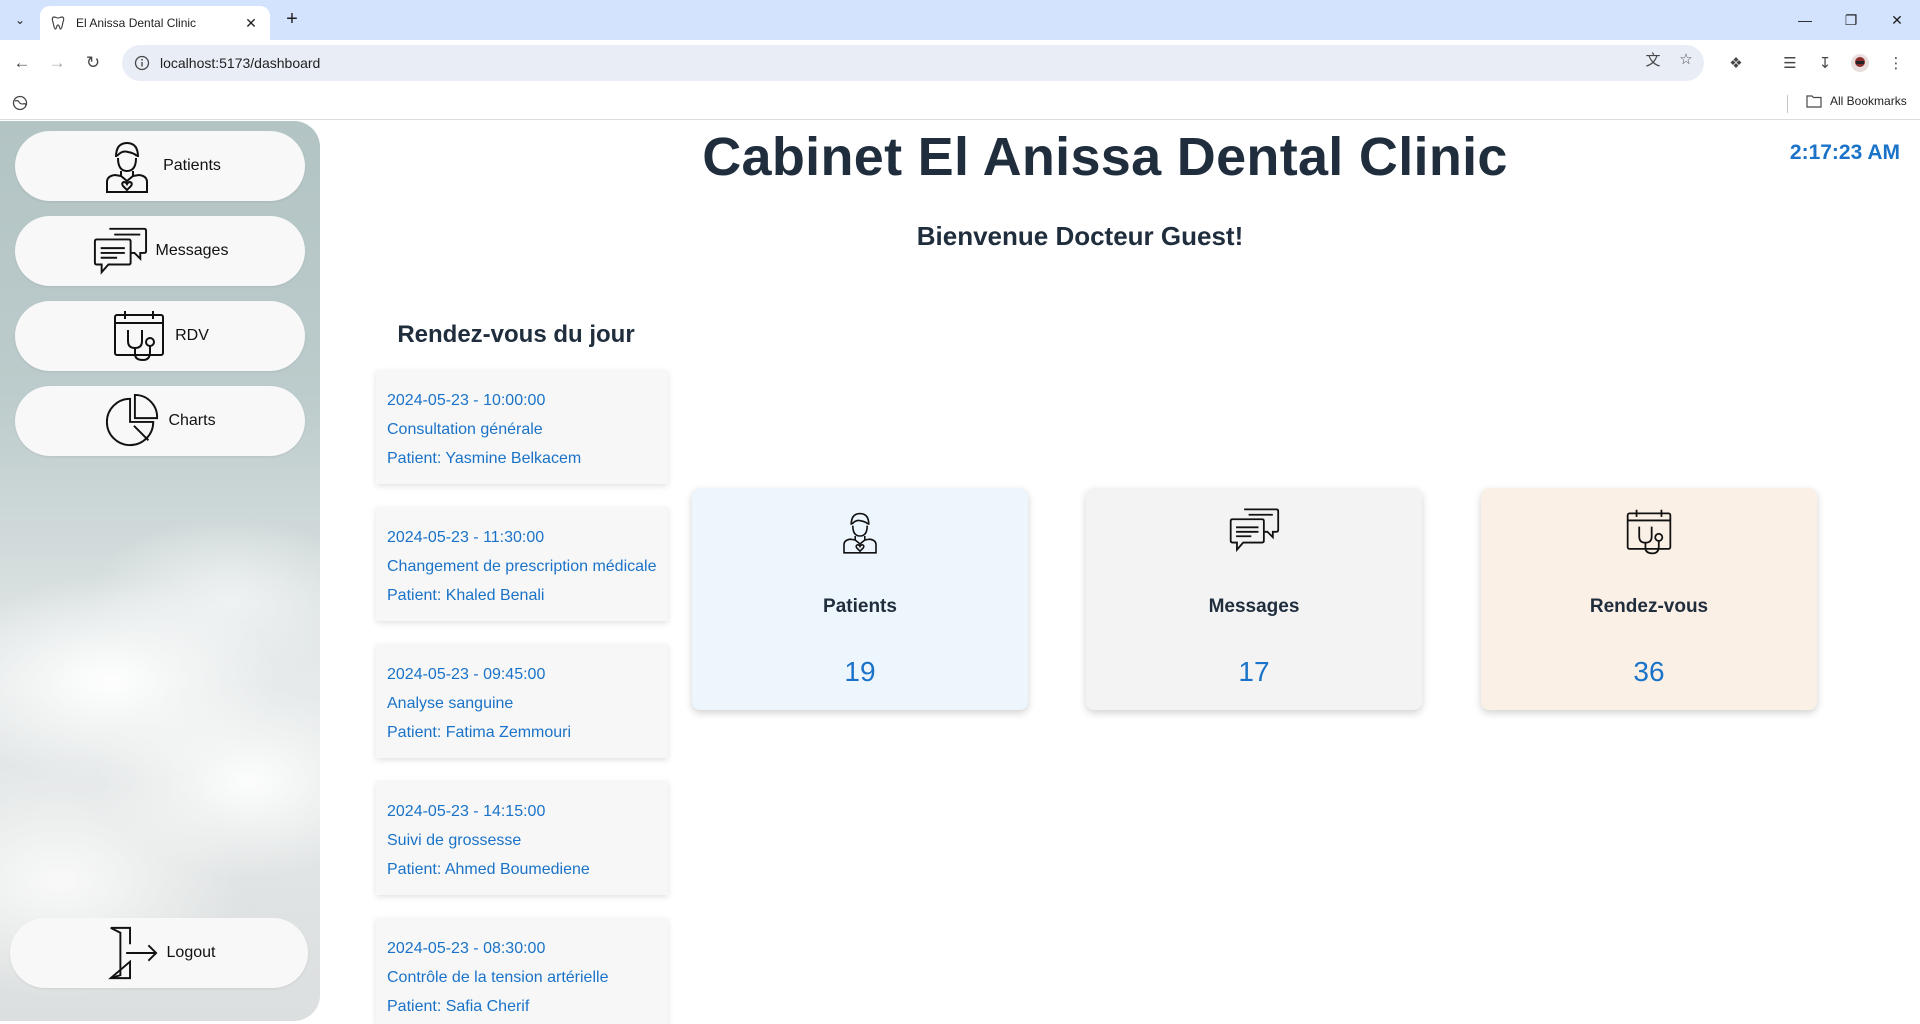  I want to click on minimize-icon: —, so click(1805, 20).